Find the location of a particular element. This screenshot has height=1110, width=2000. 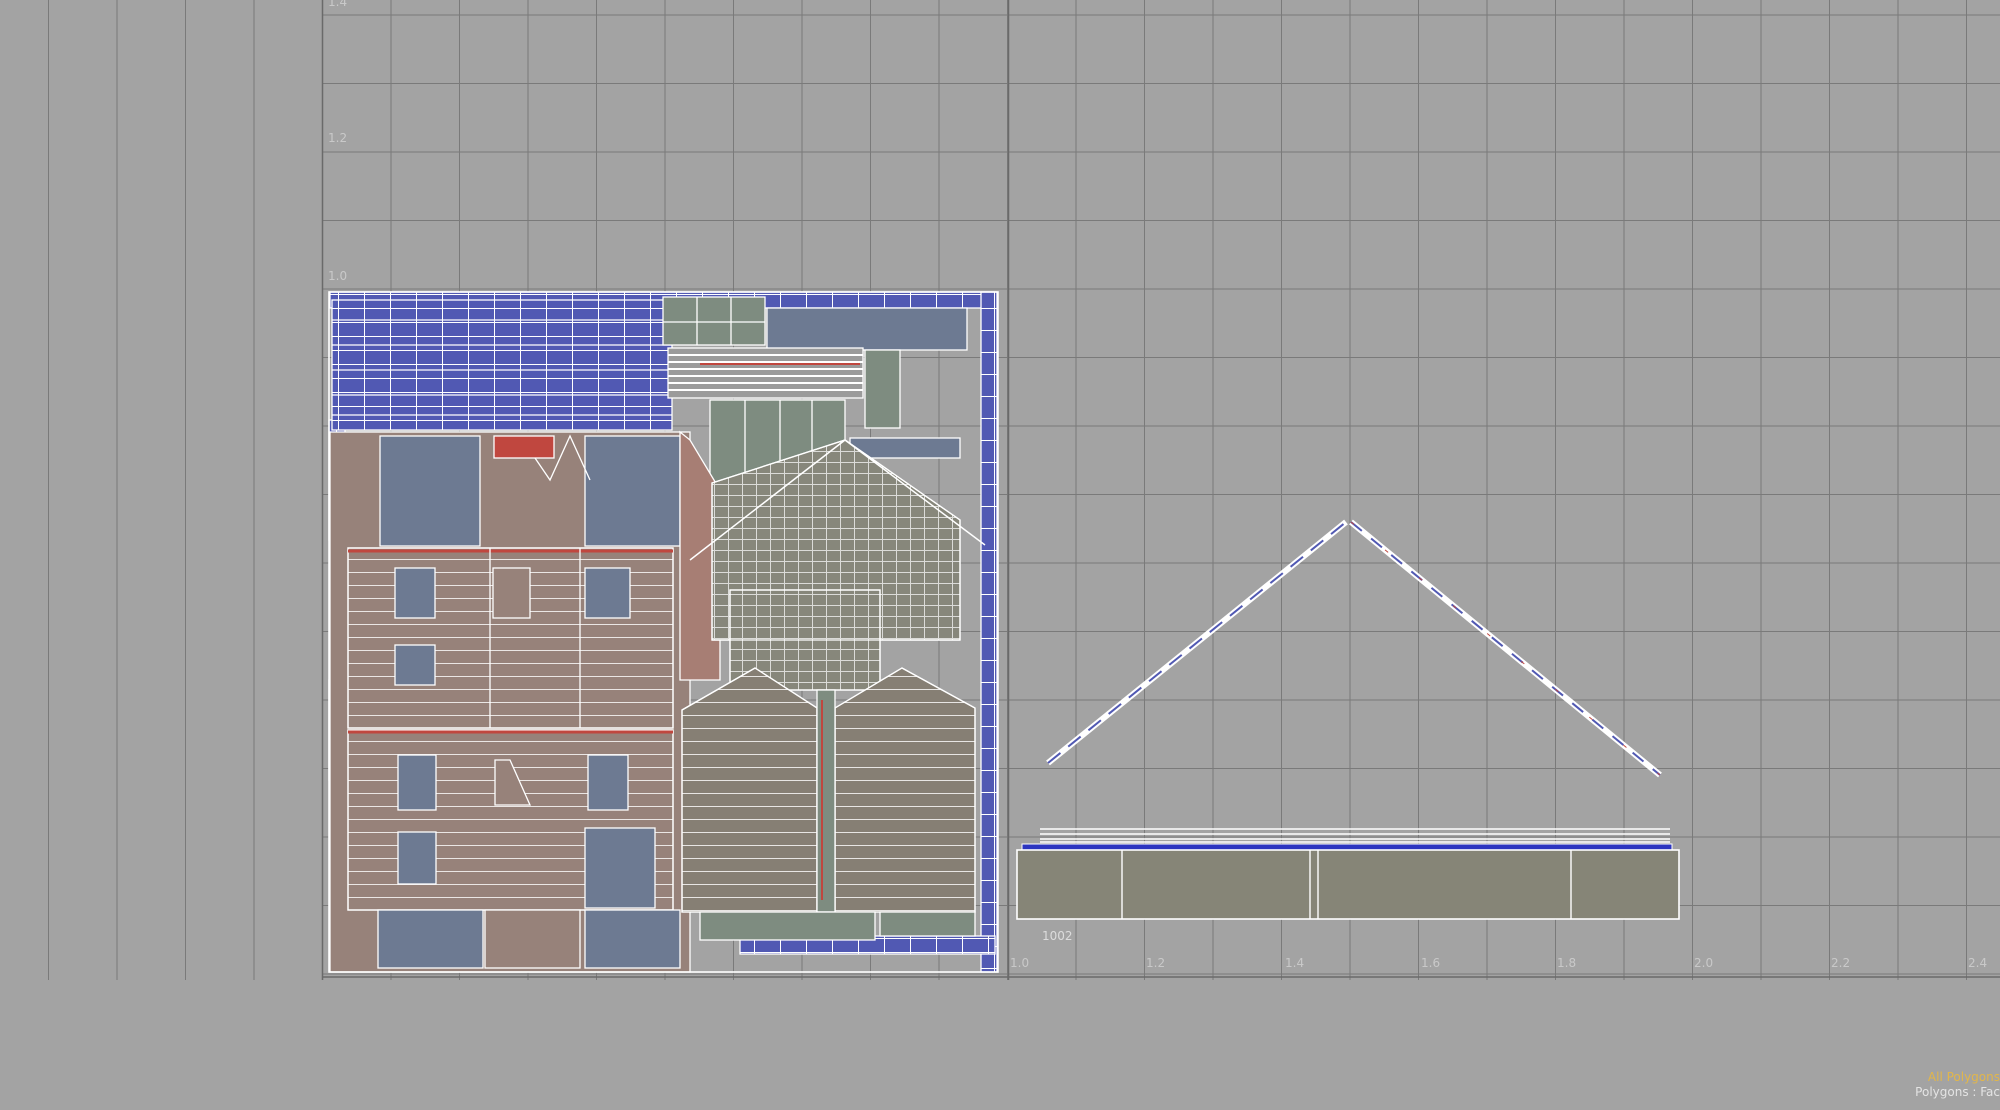

v-tick-label: 1.4 is located at coordinates (337, 4).